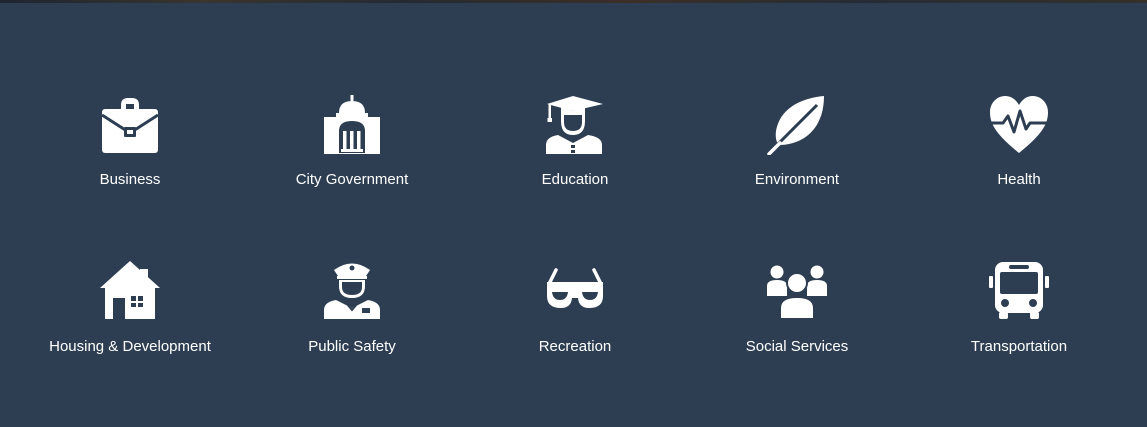  Describe the element at coordinates (352, 179) in the screenshot. I see `category-label: City Government` at that location.